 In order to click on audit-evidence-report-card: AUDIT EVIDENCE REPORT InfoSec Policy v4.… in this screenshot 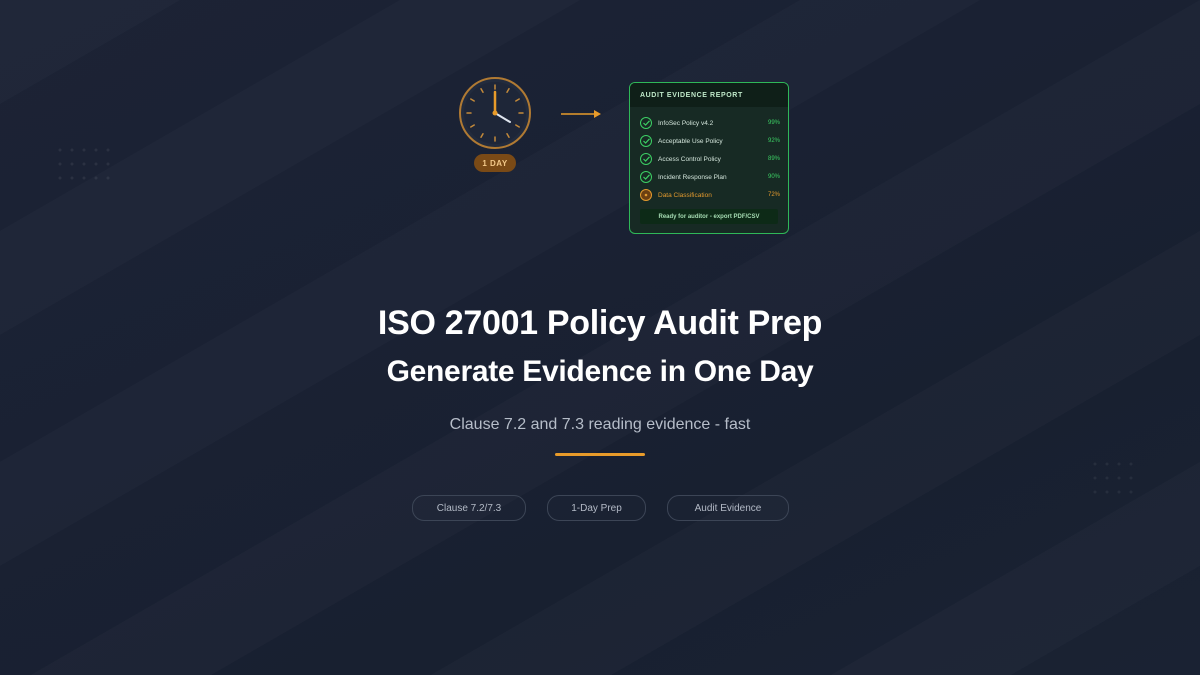, I will do `click(709, 158)`.